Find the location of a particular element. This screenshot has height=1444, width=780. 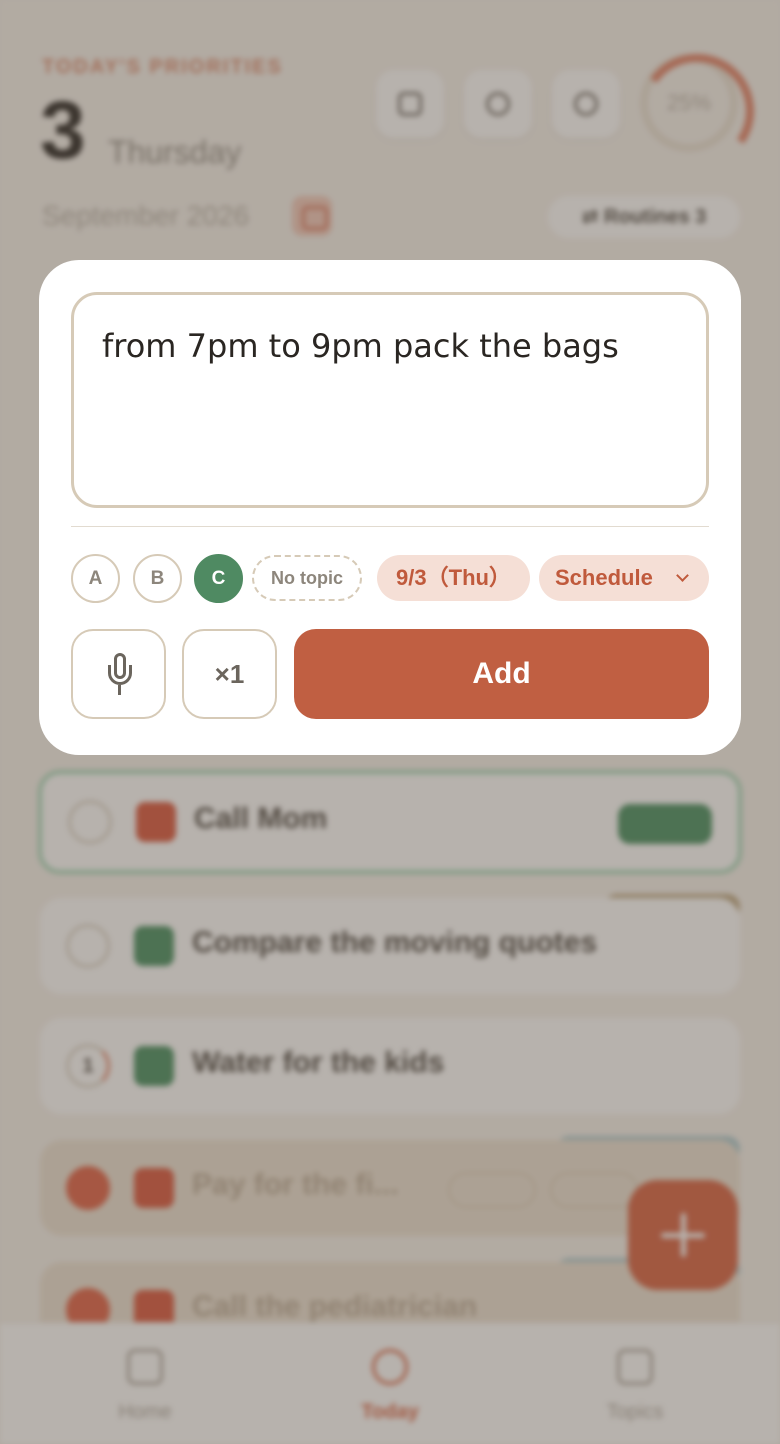

add-button: Add is located at coordinates (501, 674).